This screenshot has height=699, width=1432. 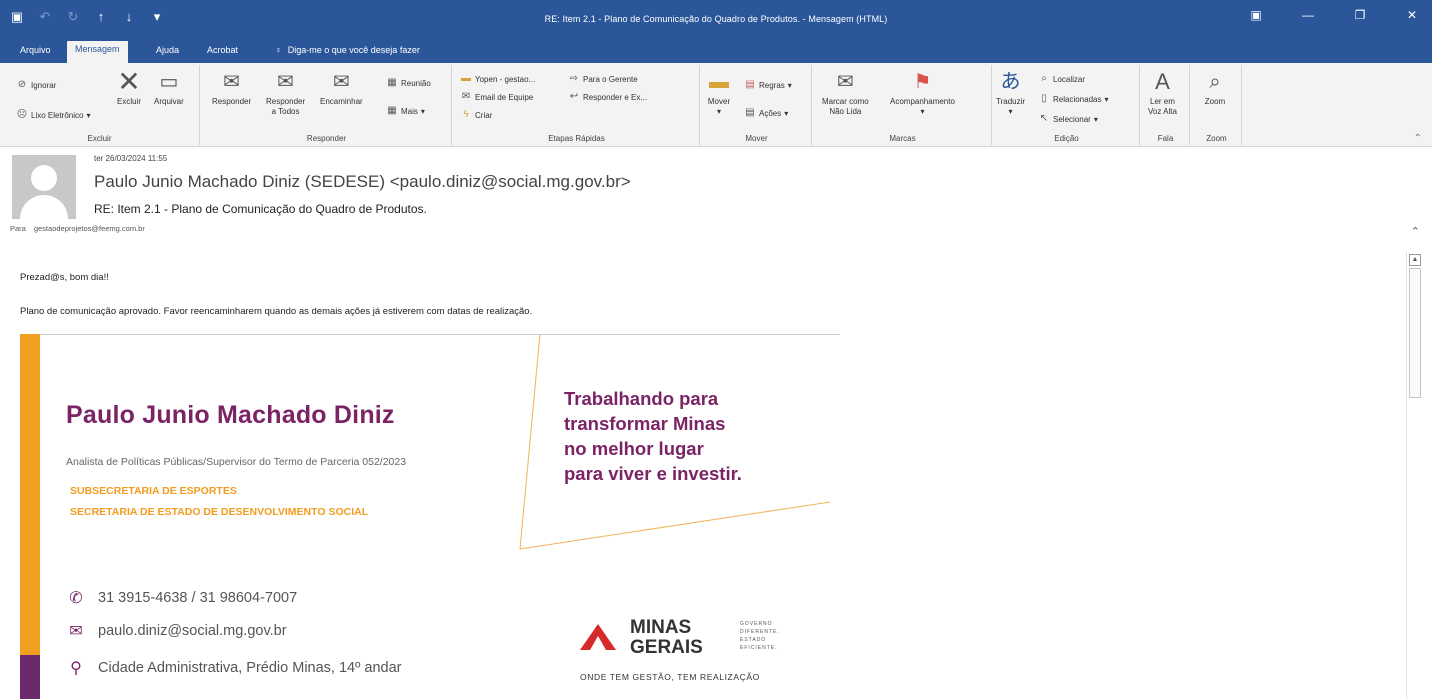 What do you see at coordinates (22, 114) in the screenshot?
I see `junk-icon: ☹` at bounding box center [22, 114].